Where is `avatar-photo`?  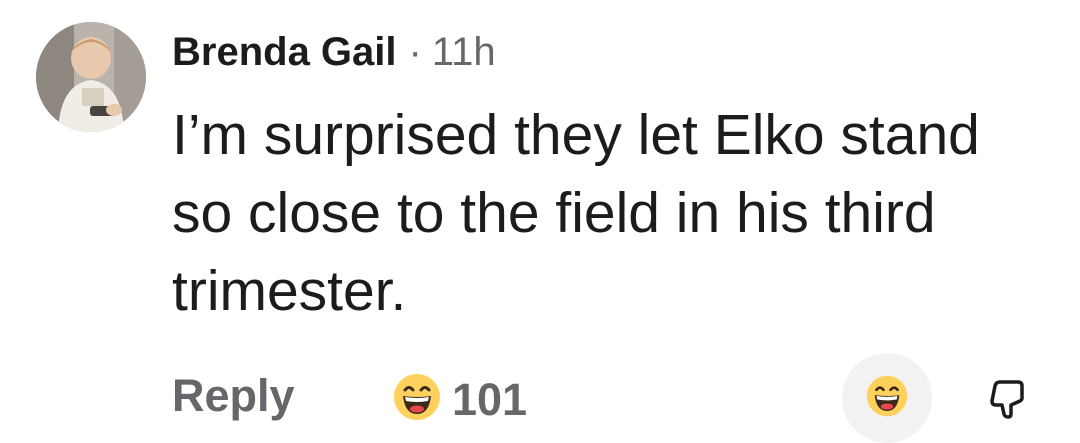 avatar-photo is located at coordinates (91, 77).